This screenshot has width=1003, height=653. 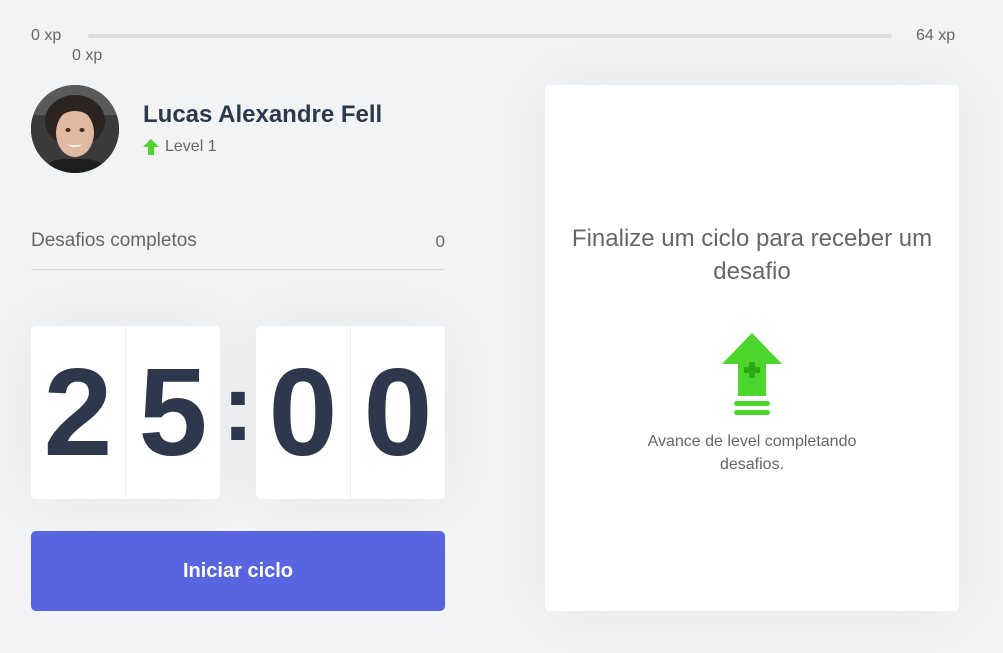 I want to click on countdown-minutes: 2 5, so click(x=125, y=412).